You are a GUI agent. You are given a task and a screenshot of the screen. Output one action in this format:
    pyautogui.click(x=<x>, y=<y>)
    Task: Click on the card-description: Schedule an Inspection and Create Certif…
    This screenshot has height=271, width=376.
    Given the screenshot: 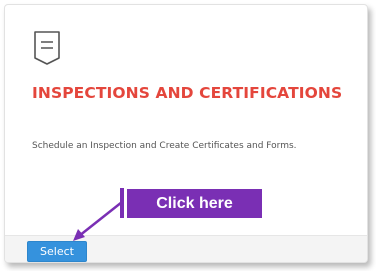 What is the action you would take?
    pyautogui.click(x=164, y=146)
    